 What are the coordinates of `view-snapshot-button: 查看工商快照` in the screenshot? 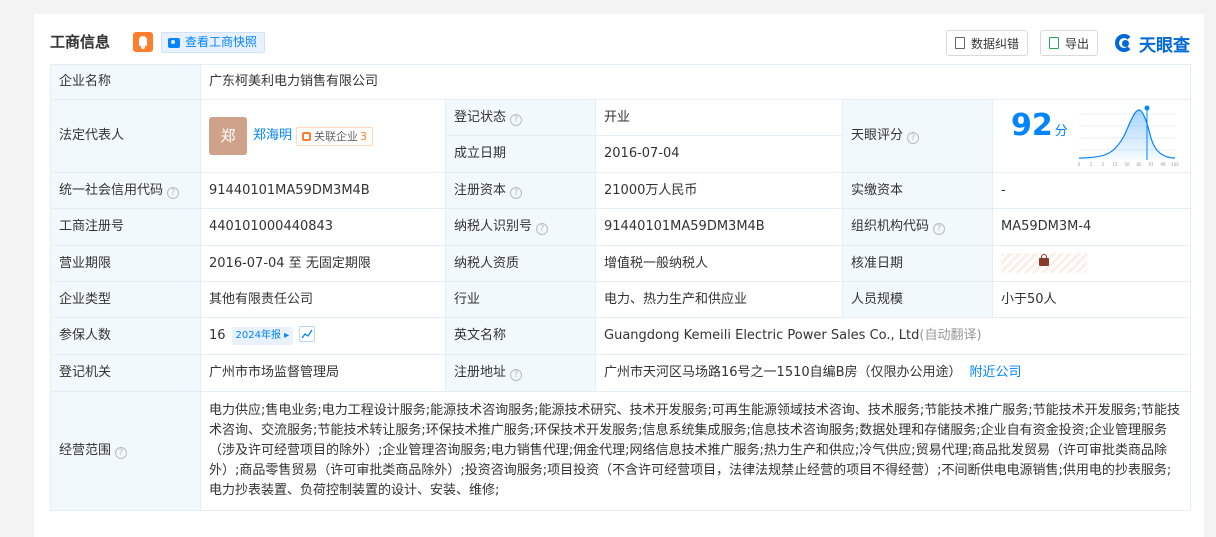 It's located at (213, 42).